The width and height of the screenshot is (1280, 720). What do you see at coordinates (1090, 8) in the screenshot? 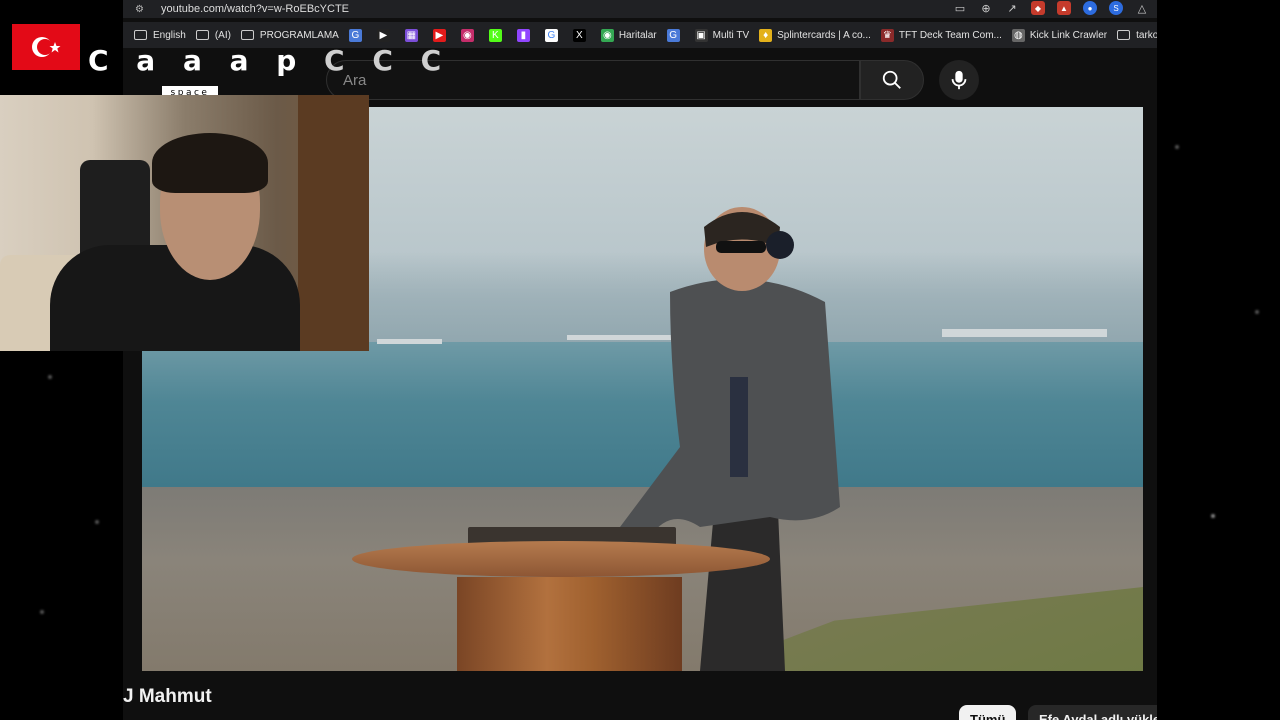
I see `extension-circle-icon: ●` at bounding box center [1090, 8].